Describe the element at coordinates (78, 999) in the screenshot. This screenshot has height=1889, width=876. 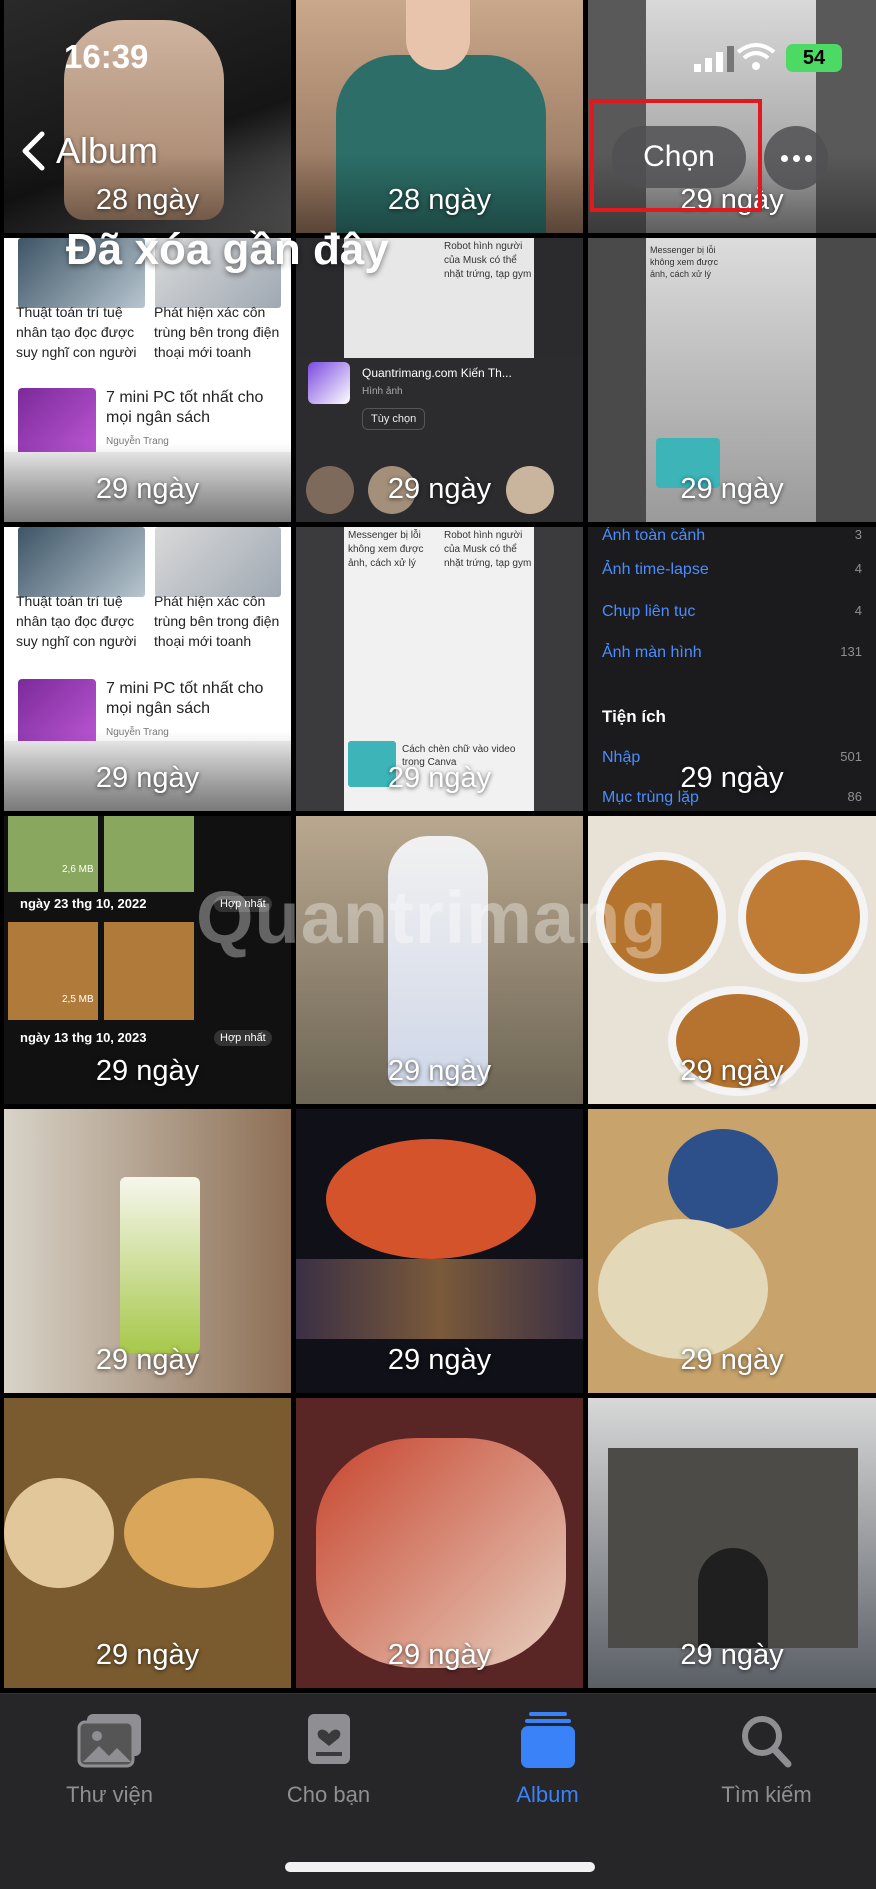
I see `size-label: 2,5 MB` at that location.